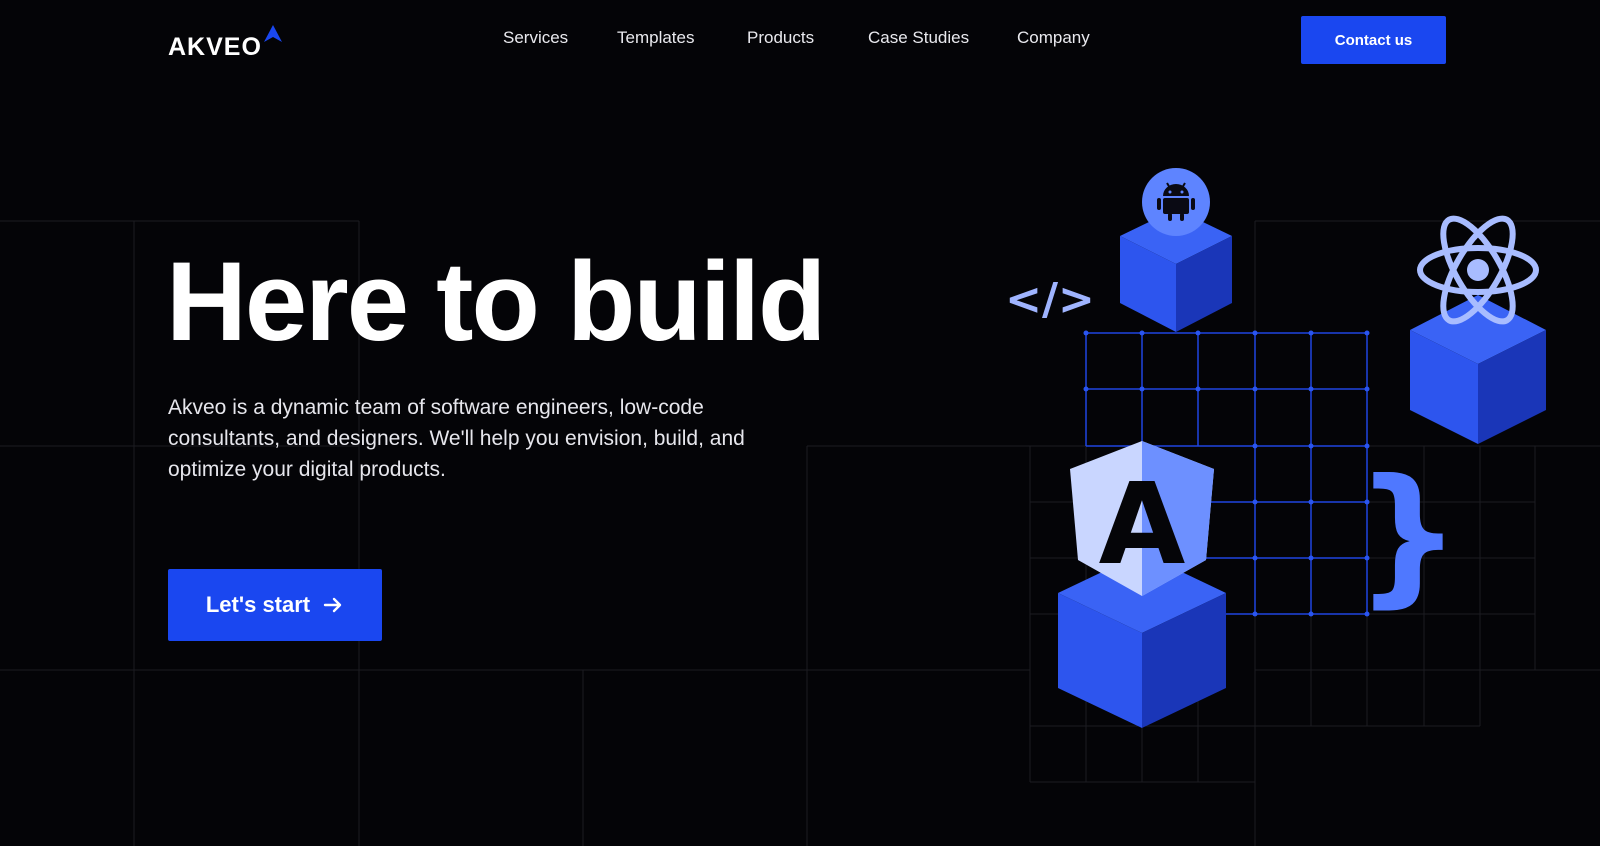 This screenshot has height=846, width=1600. I want to click on react-icon, so click(1478, 270).